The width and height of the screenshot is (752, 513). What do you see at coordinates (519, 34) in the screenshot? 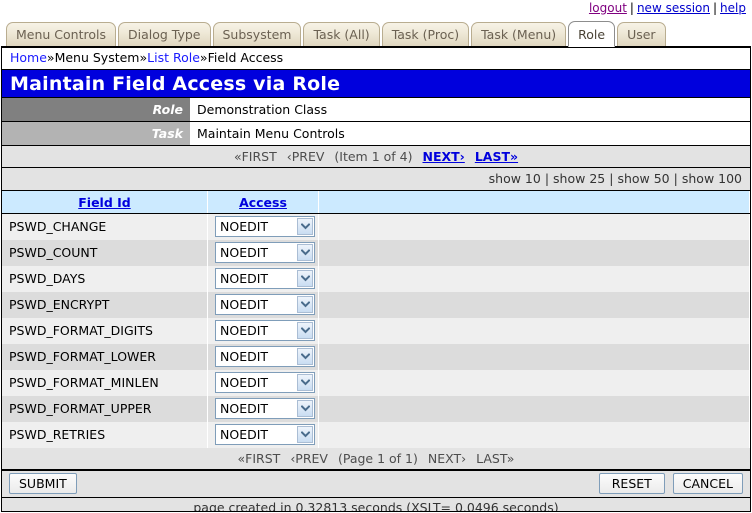
I see `tab-task-menu: Task (Menu)` at bounding box center [519, 34].